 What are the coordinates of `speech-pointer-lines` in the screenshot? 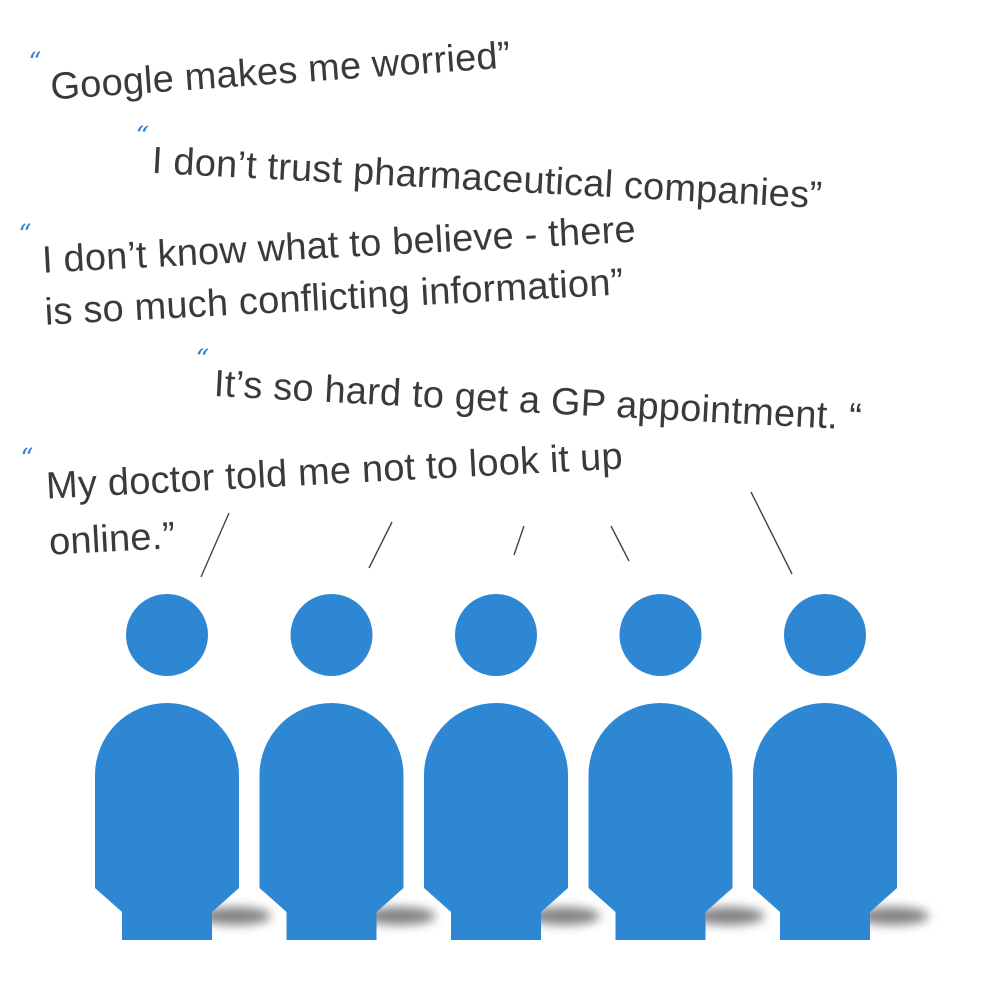 It's located at (496, 534).